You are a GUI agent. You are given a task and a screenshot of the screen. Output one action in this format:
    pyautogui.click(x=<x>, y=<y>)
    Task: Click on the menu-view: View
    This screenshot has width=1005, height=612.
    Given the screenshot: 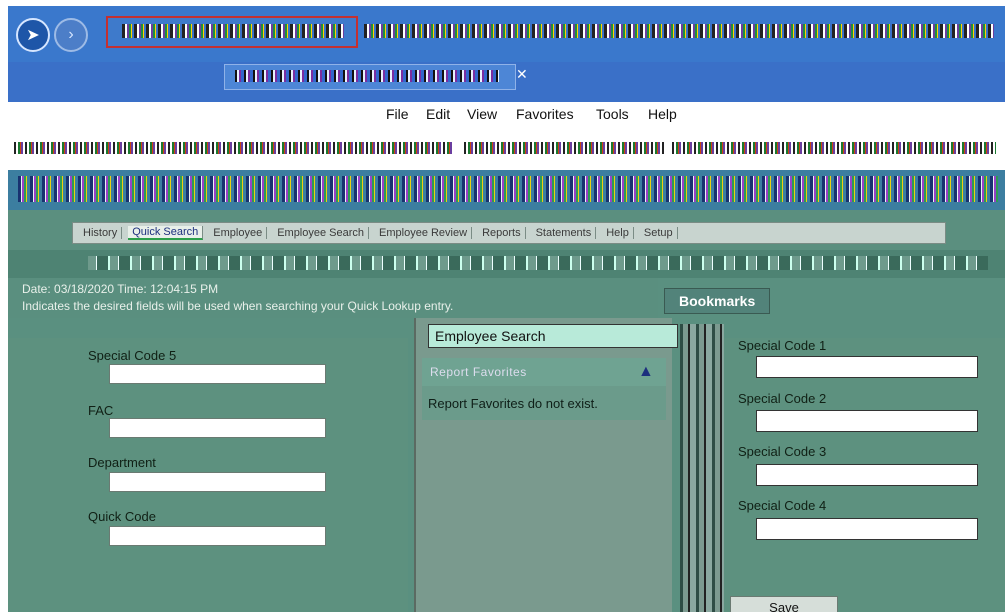 What is the action you would take?
    pyautogui.click(x=482, y=114)
    